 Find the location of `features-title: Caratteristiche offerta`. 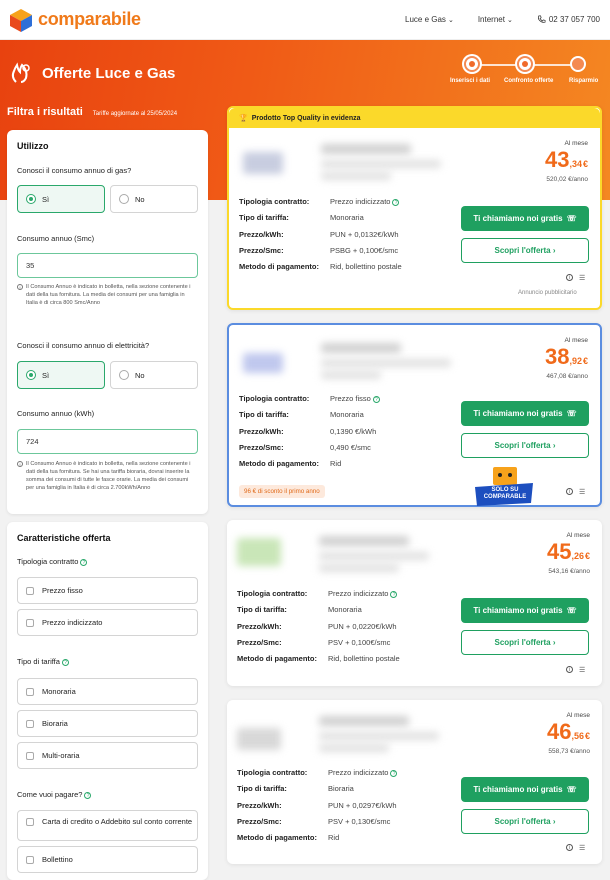

features-title: Caratteristiche offerta is located at coordinates (64, 538).